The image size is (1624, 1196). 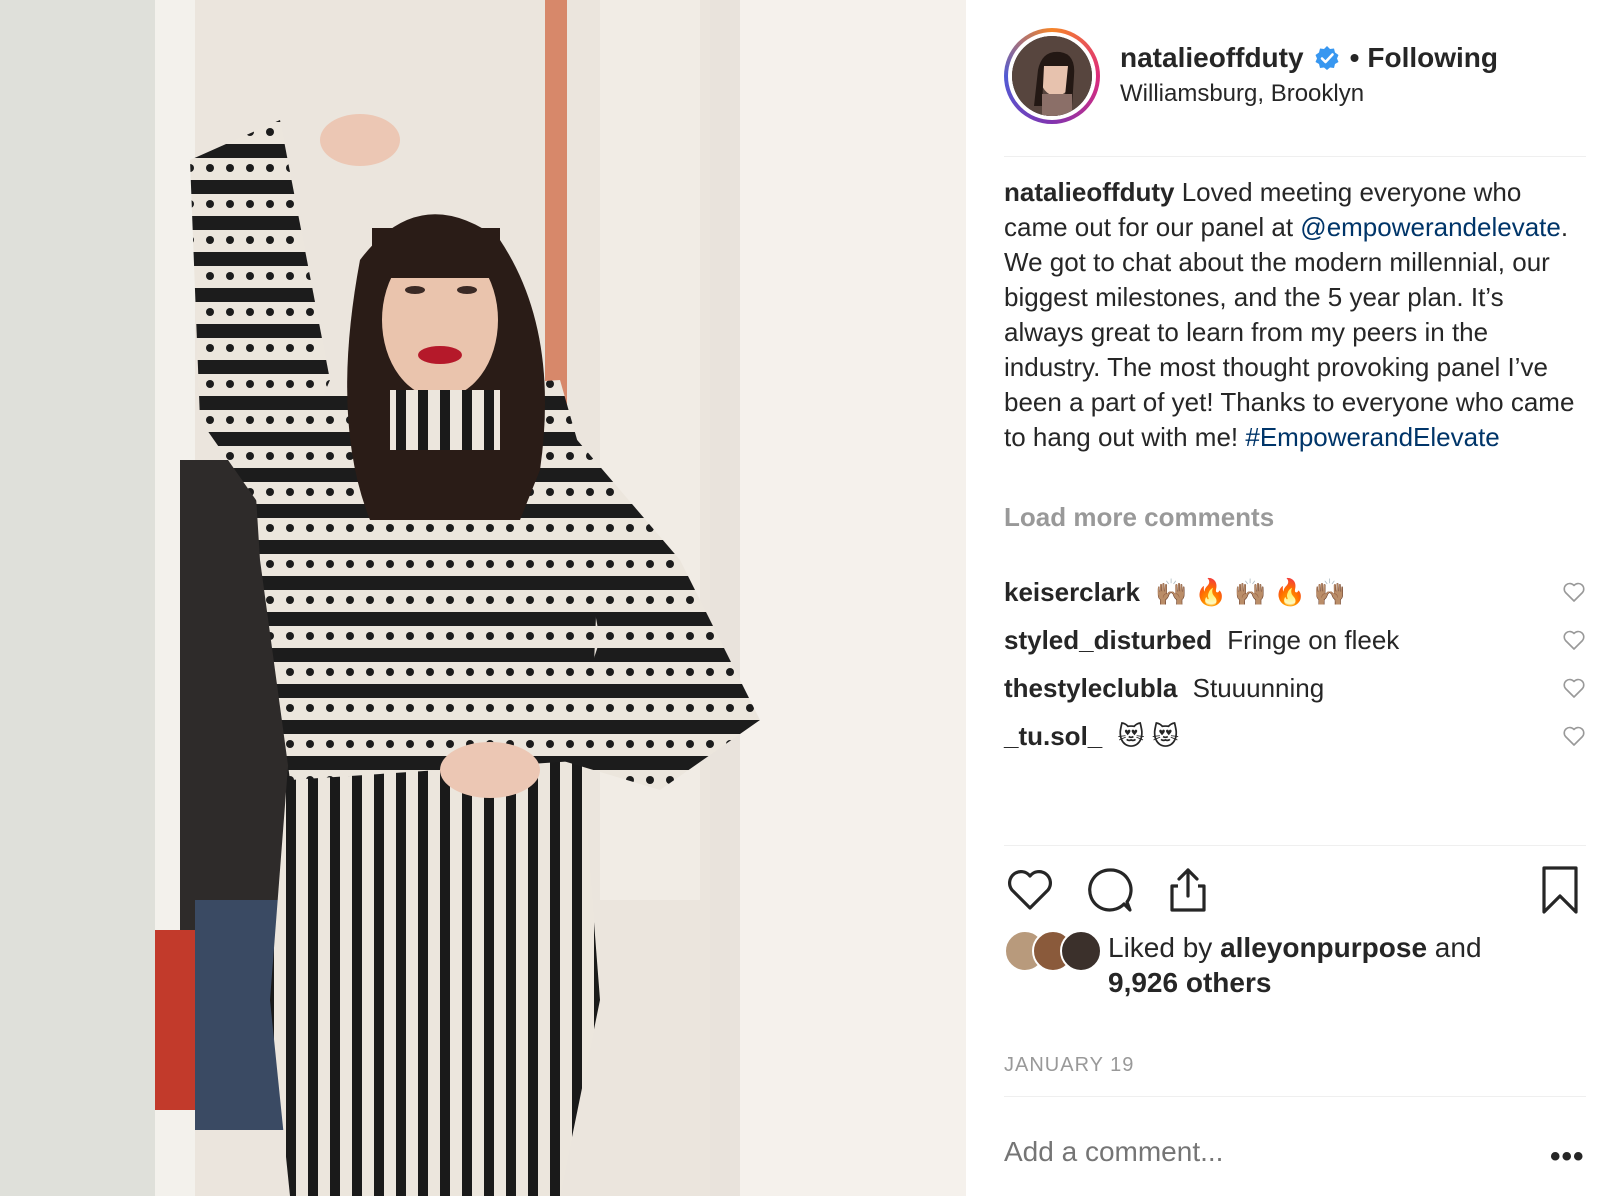 What do you see at coordinates (1189, 982) in the screenshot?
I see `likes-count-link: 9,926 others` at bounding box center [1189, 982].